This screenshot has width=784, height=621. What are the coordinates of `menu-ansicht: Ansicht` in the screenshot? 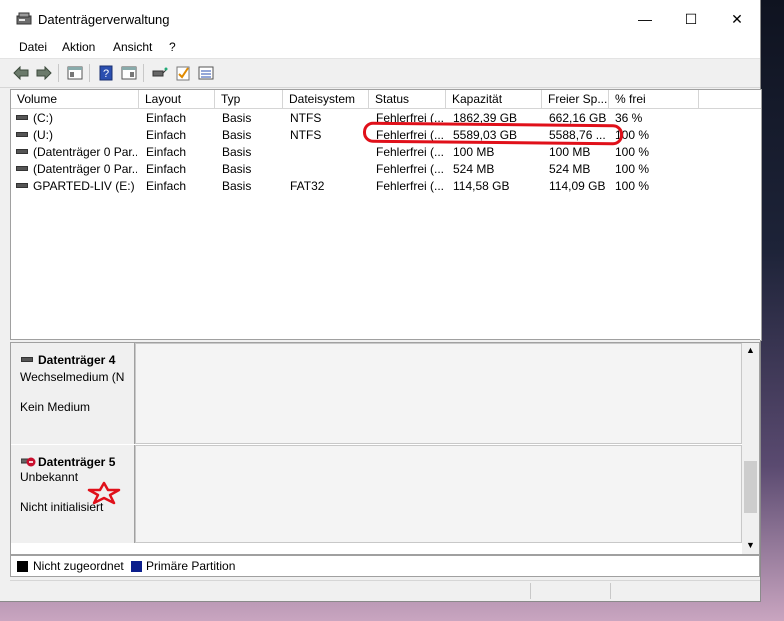 It's located at (132, 47).